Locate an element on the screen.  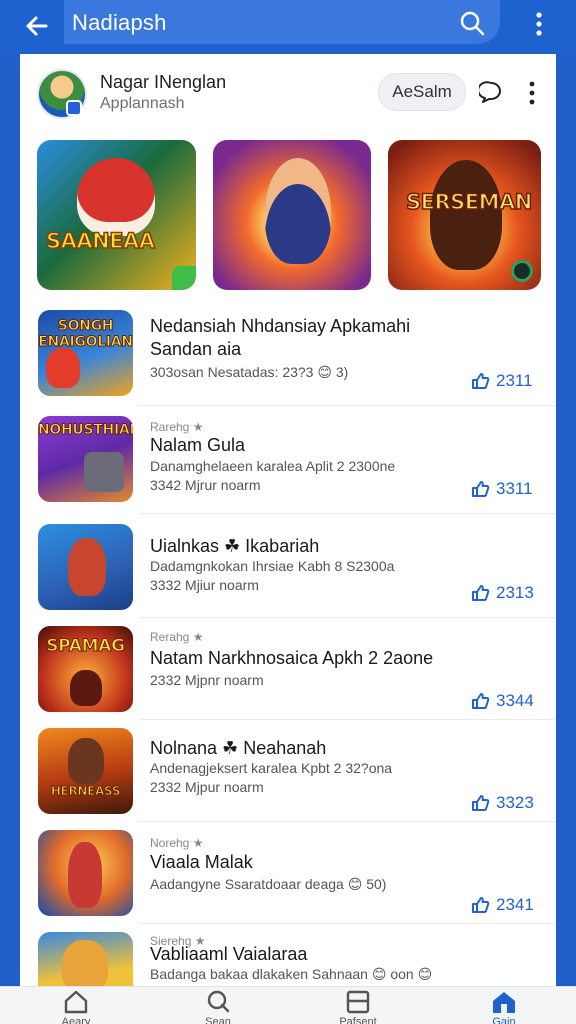
app-title: Nedansiah Nhdansiay Apkamahi is located at coordinates (280, 326).